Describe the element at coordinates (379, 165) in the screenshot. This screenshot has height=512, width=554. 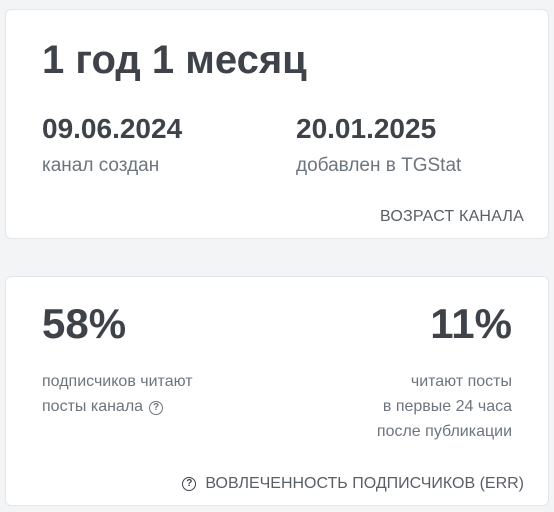
I see `added-date-label: добавлен в TGStat` at that location.